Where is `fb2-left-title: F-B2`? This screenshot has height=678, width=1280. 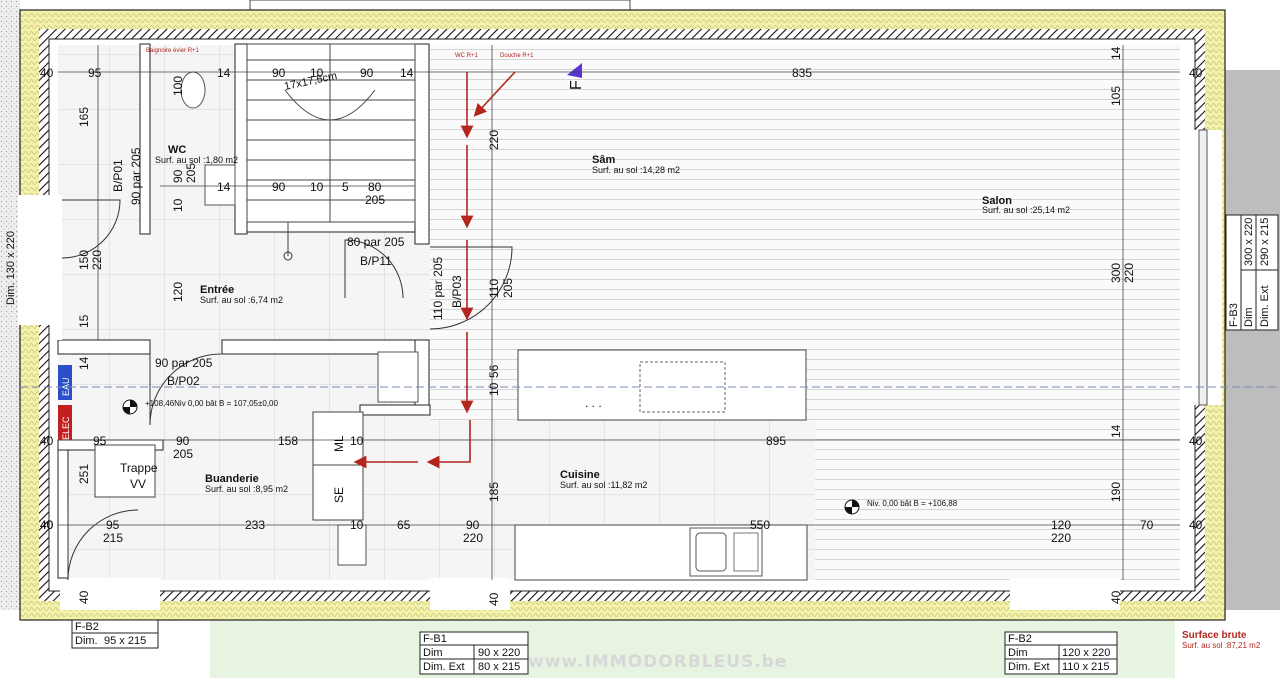 fb2-left-title: F-B2 is located at coordinates (87, 627).